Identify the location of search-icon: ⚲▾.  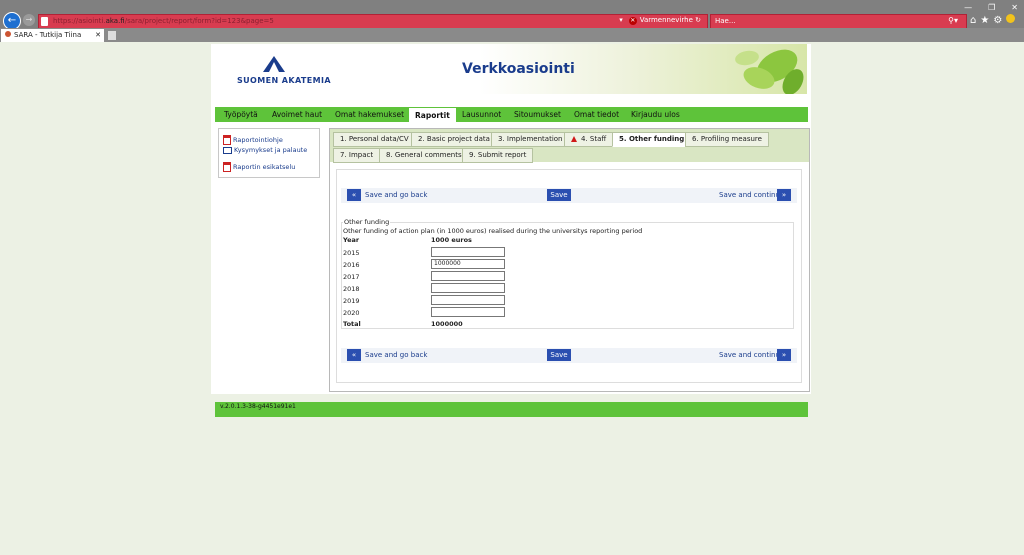
(953, 20).